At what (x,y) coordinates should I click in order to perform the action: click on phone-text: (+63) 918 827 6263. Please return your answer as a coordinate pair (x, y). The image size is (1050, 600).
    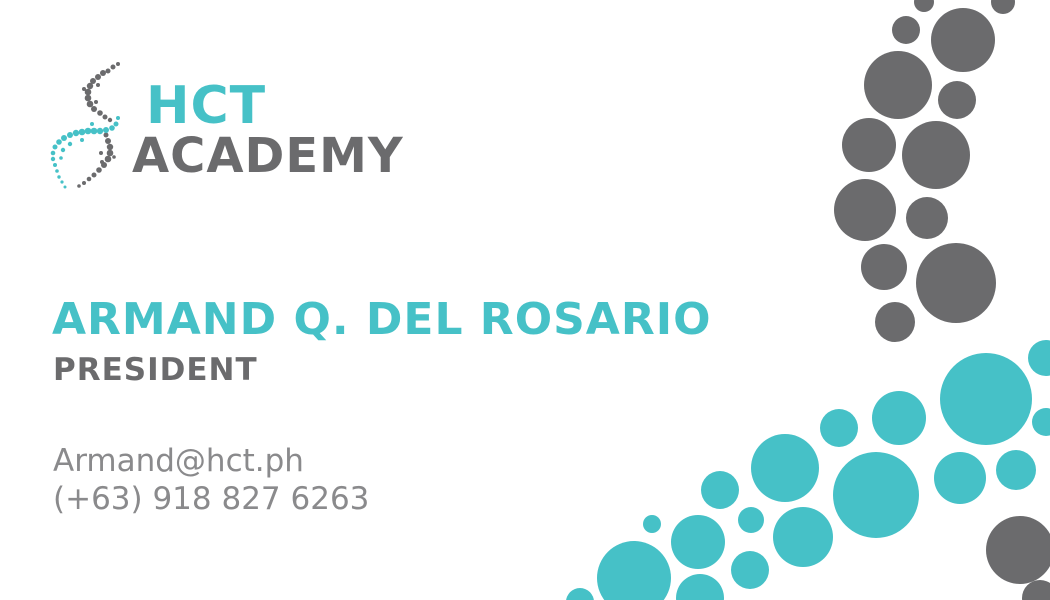
    Looking at the image, I should click on (211, 499).